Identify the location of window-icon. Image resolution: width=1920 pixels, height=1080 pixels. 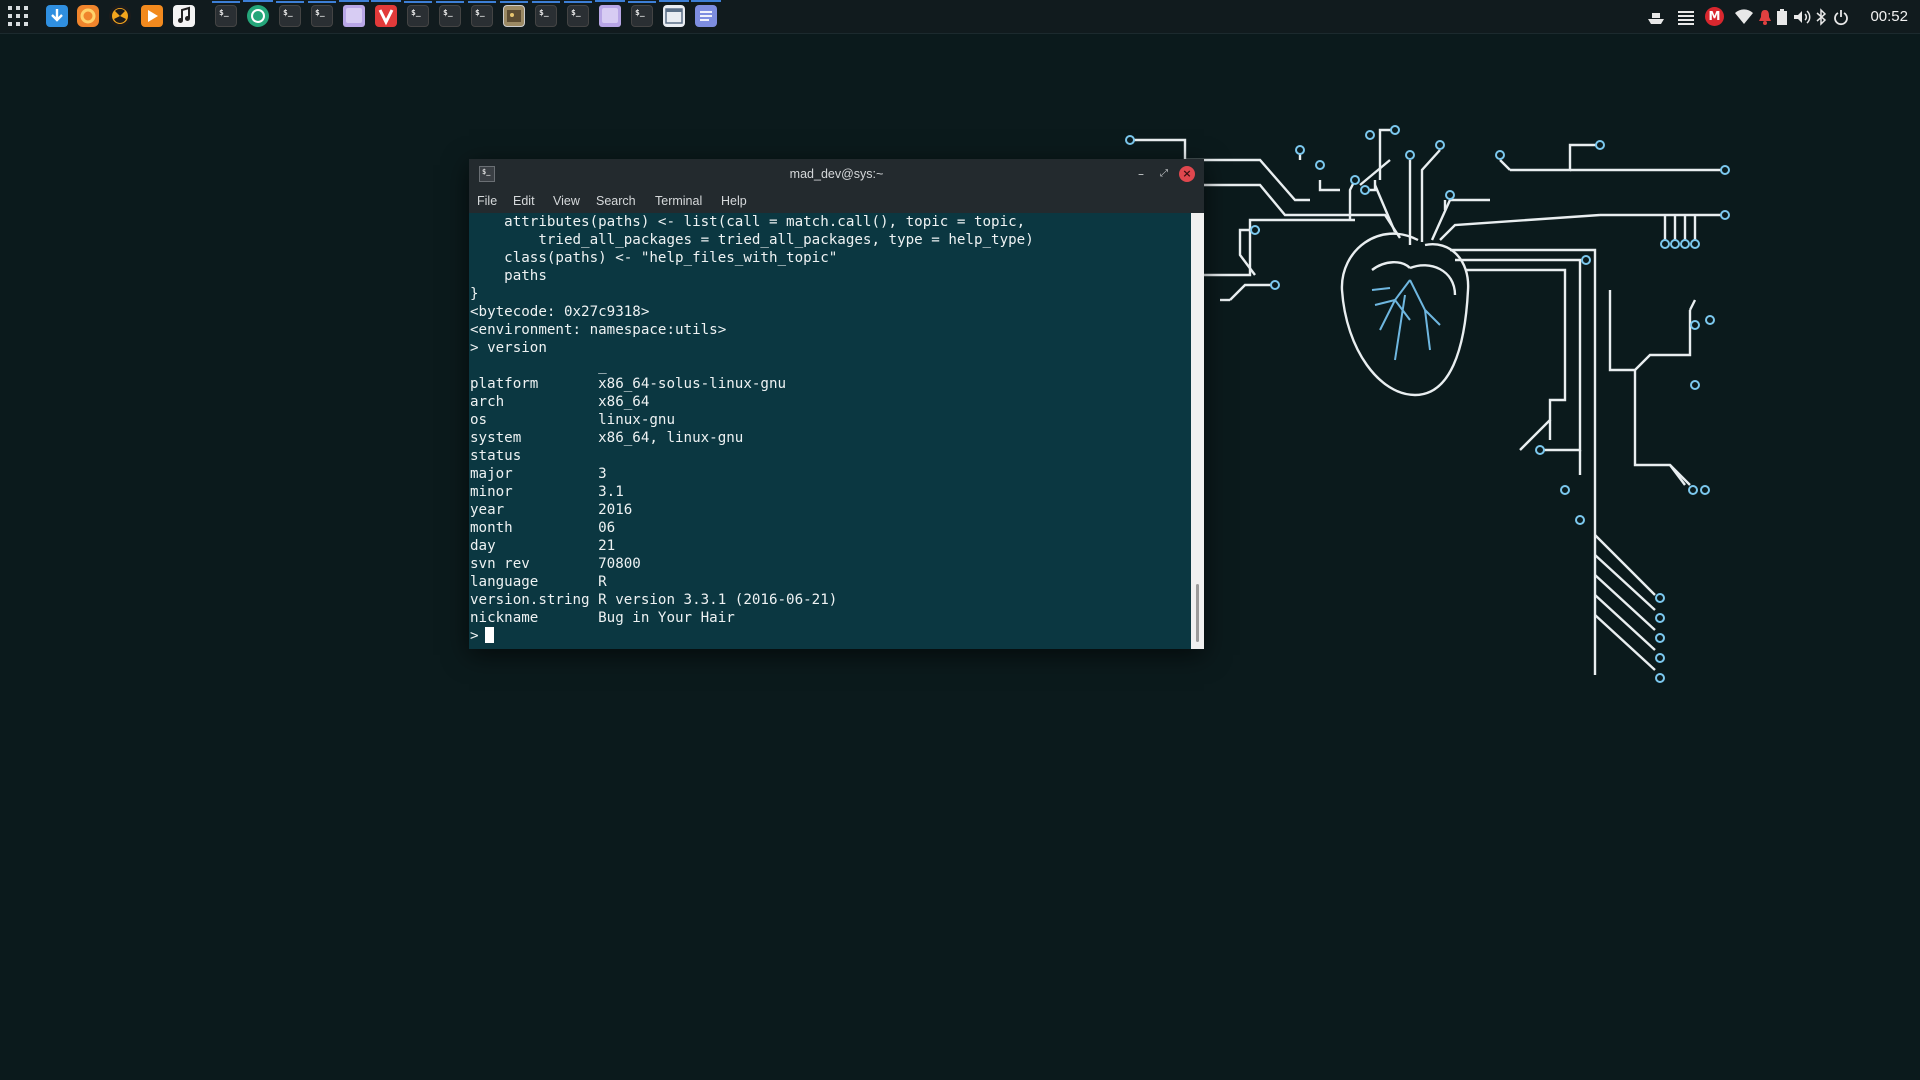
(674, 13).